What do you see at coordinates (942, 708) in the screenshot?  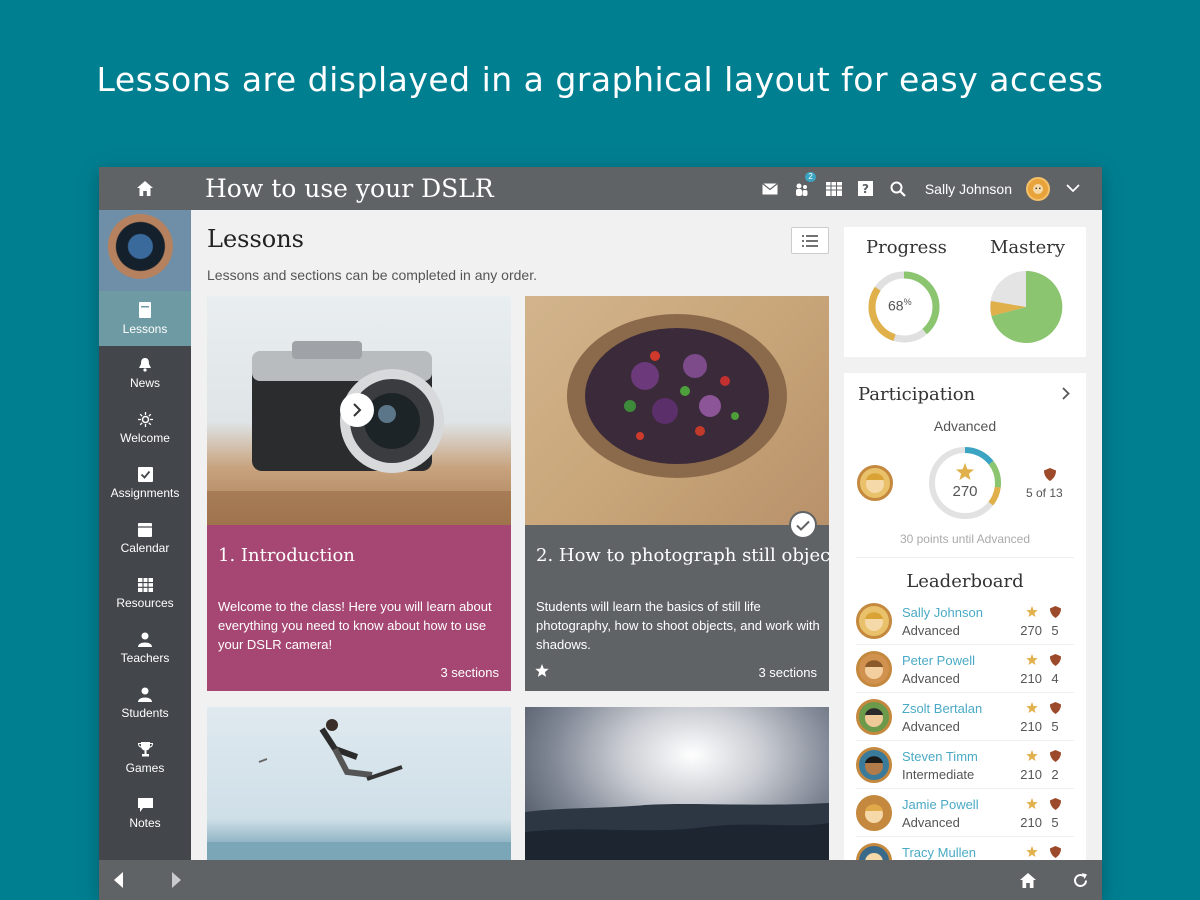 I see `leader-name: Zsolt Bertalan` at bounding box center [942, 708].